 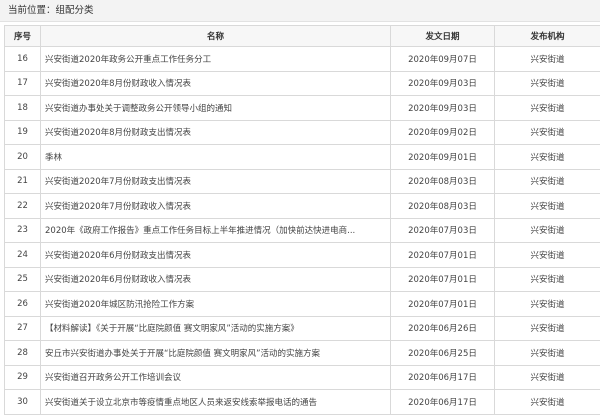 I want to click on row-number: 20, so click(x=22, y=157).